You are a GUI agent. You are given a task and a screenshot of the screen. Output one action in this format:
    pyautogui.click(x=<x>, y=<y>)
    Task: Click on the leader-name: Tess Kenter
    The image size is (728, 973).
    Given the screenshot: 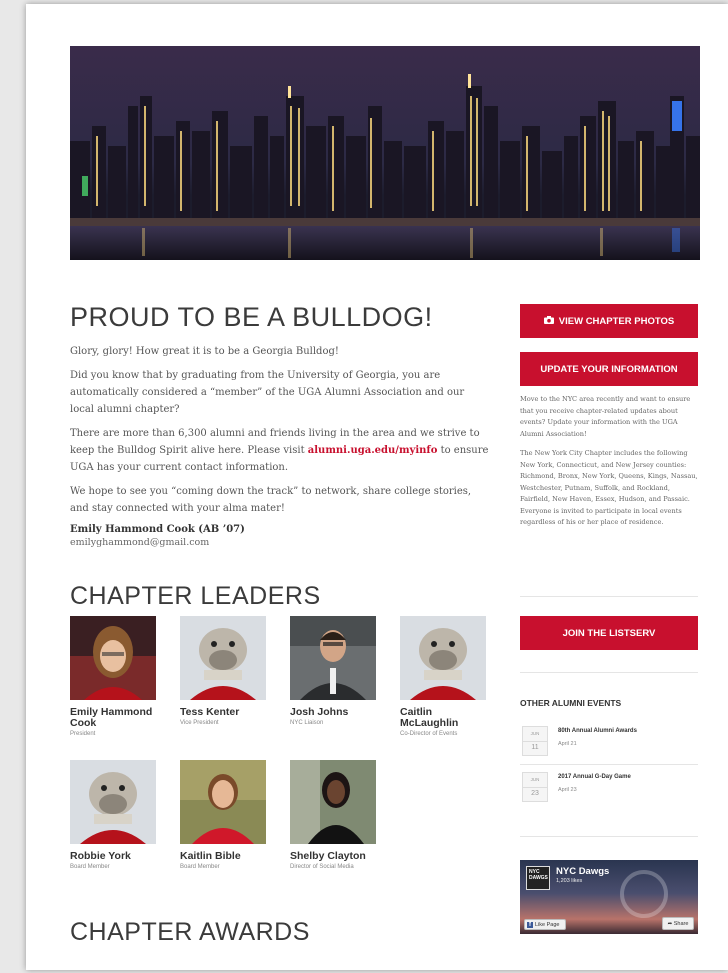 What is the action you would take?
    pyautogui.click(x=210, y=712)
    